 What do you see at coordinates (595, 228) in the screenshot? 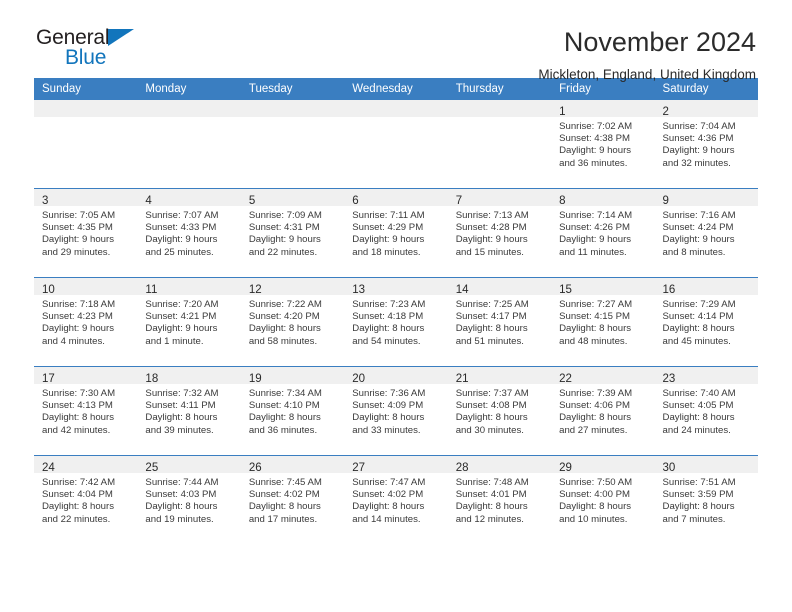
I see `sunset-text: Sunset: 4:26 PM` at bounding box center [595, 228].